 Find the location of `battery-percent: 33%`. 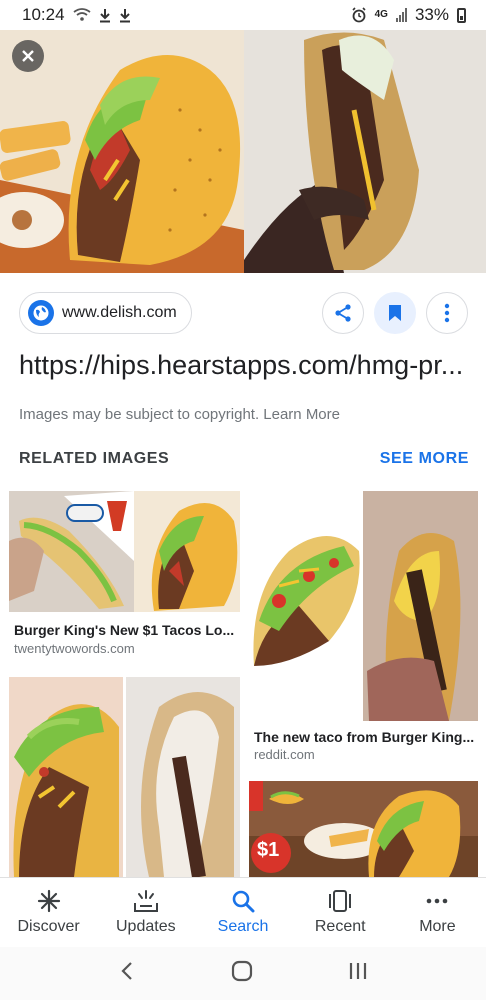

battery-percent: 33% is located at coordinates (431, 14).